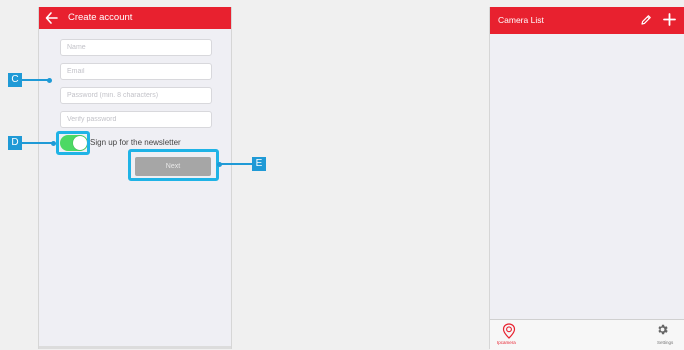  What do you see at coordinates (15, 143) in the screenshot?
I see `callout-d: D` at bounding box center [15, 143].